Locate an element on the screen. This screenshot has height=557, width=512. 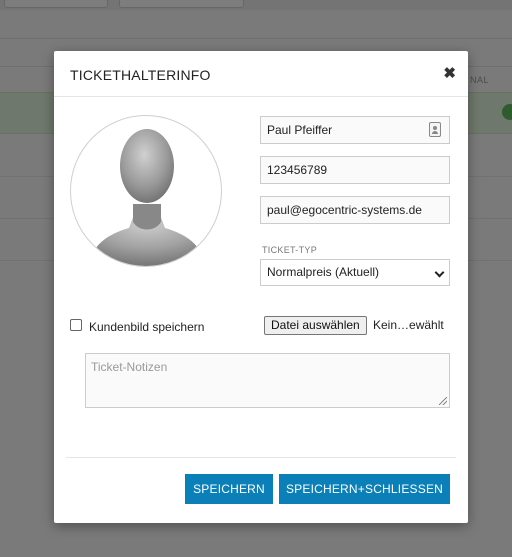
ticket-type-selected-value: Normalpreis (Aktuell) is located at coordinates (323, 272).